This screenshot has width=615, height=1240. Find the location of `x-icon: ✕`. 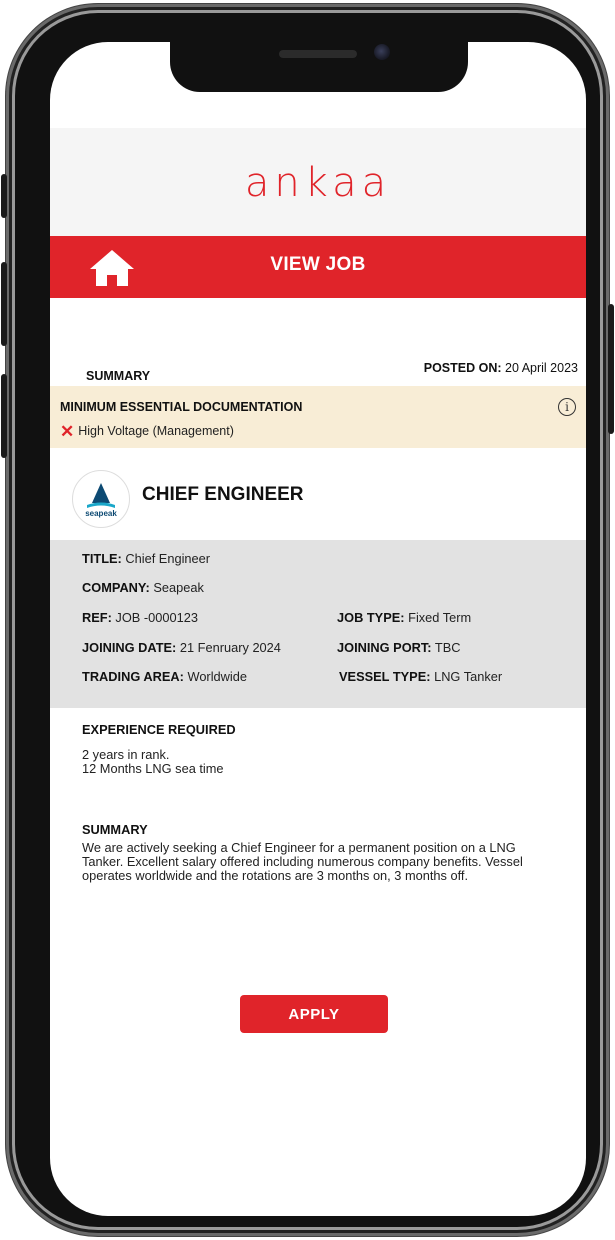

x-icon: ✕ is located at coordinates (67, 431).